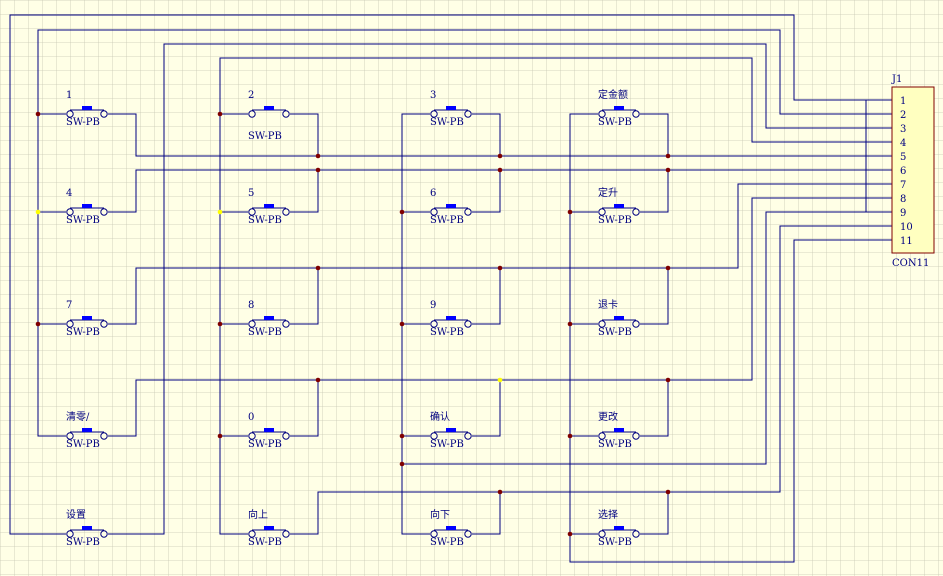 This screenshot has height=576, width=943. What do you see at coordinates (251, 305) in the screenshot?
I see `switch-label: 8` at bounding box center [251, 305].